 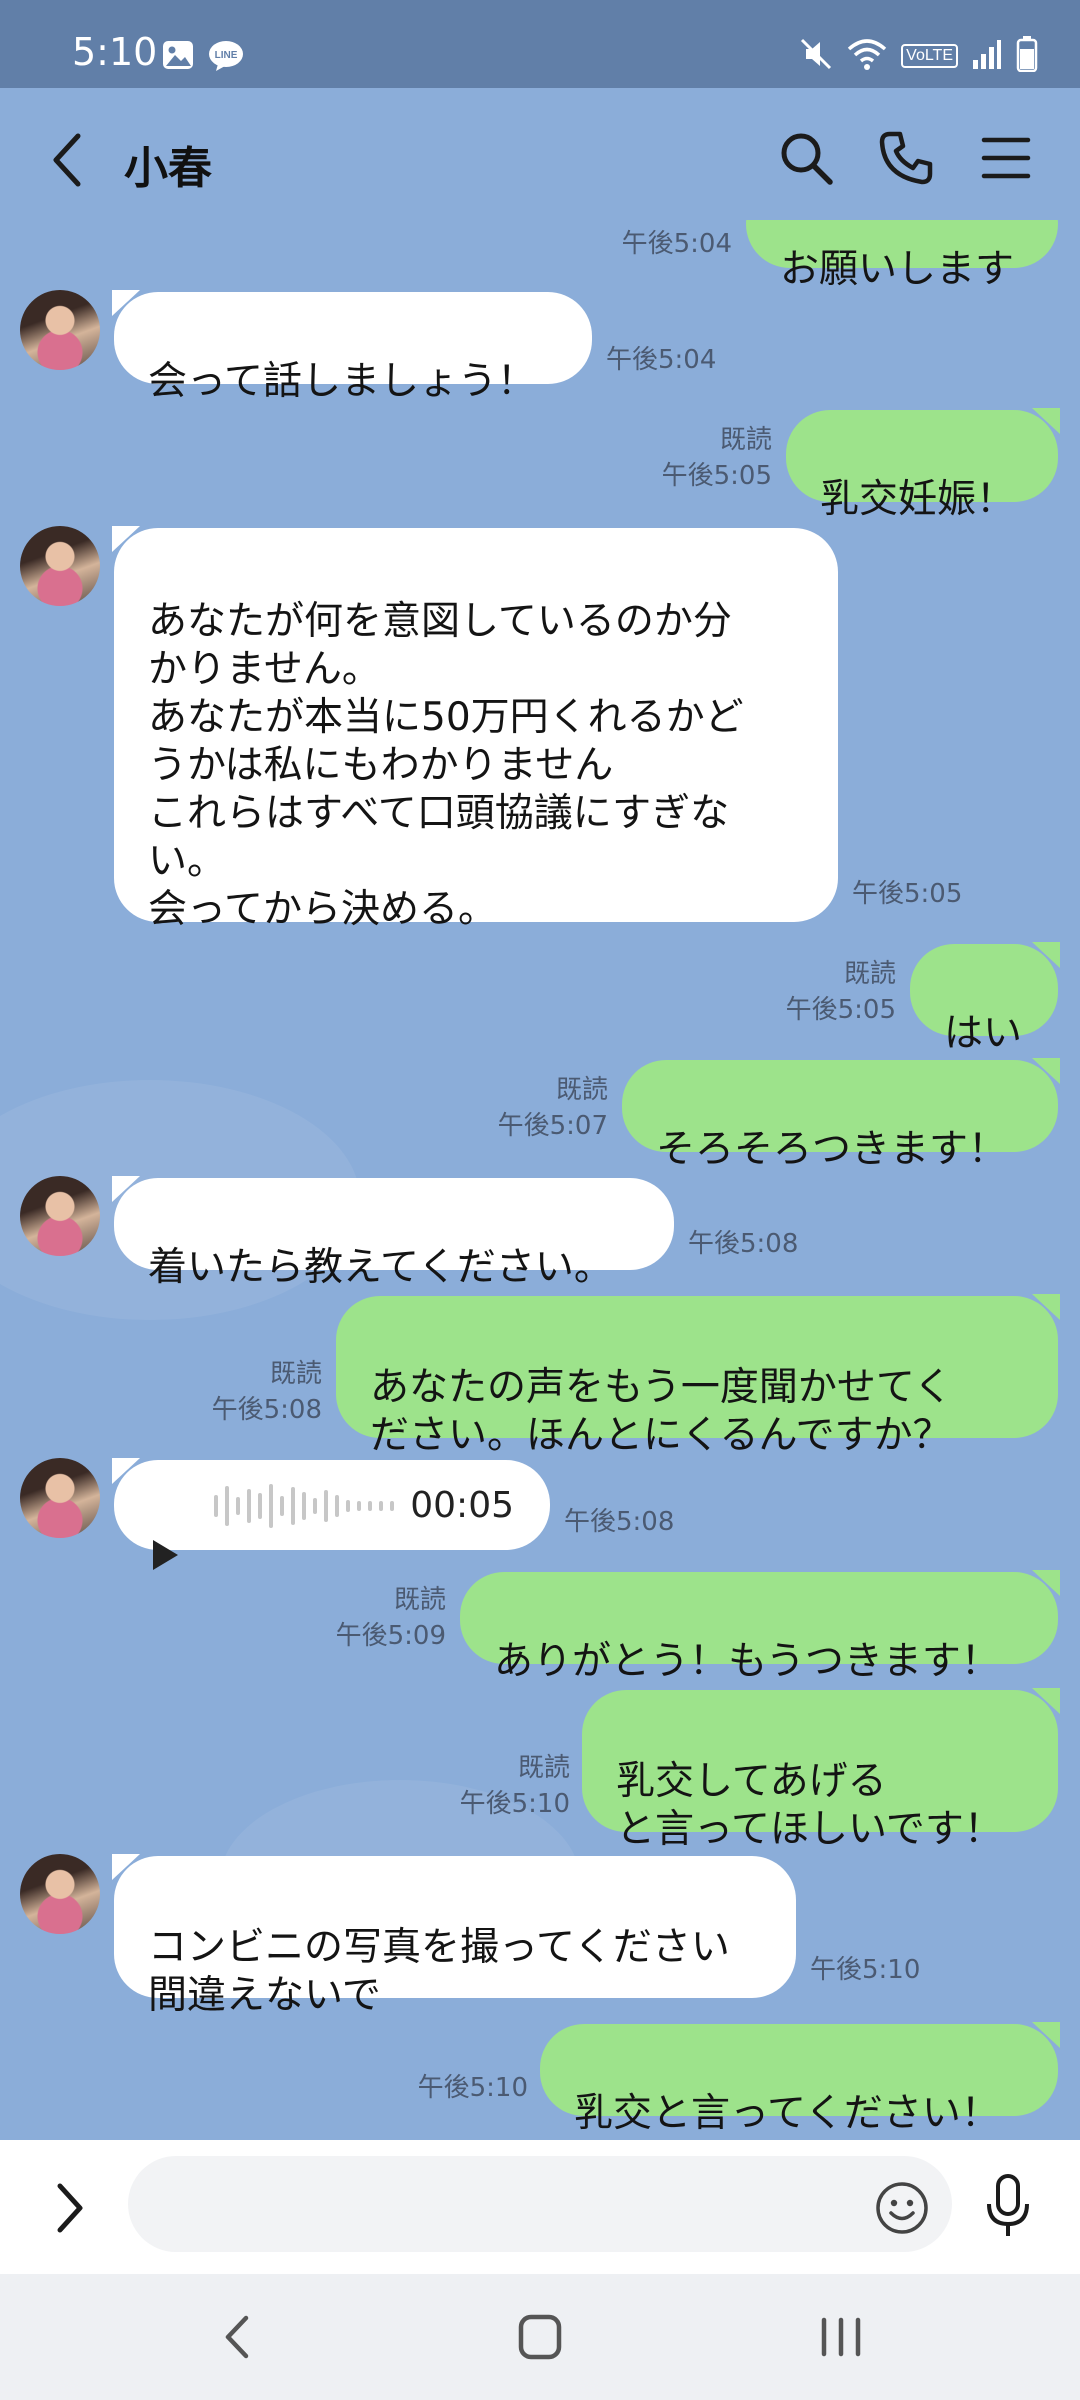 I want to click on play-icon, so click(x=165, y=1536).